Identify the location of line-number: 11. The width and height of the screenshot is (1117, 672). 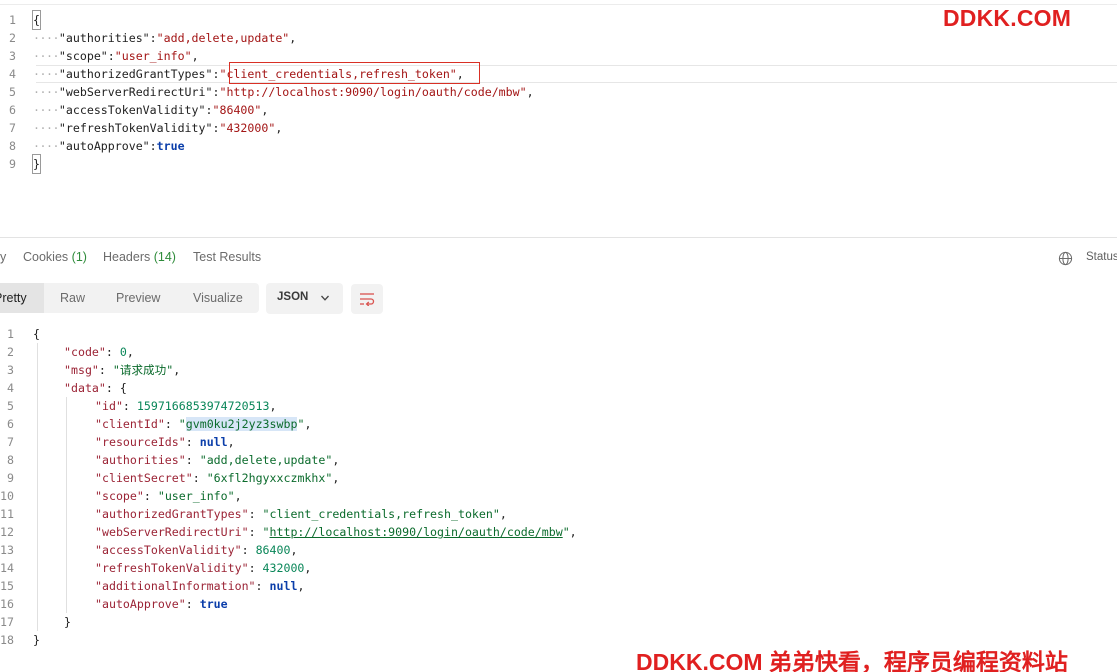
(7, 514).